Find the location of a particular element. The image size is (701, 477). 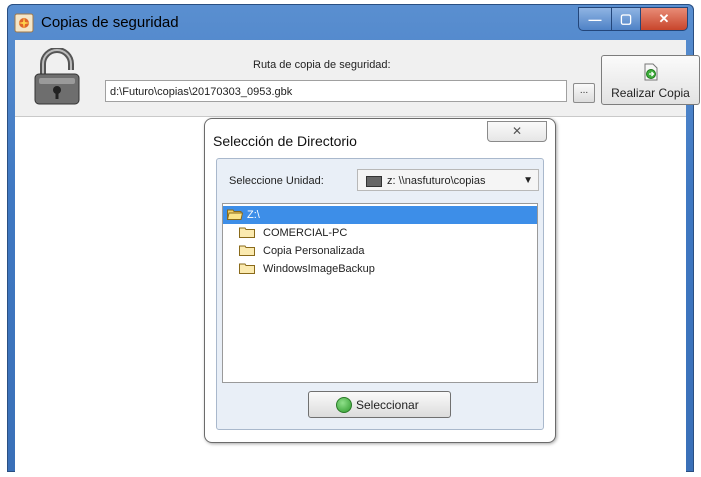

app-icon is located at coordinates (24, 23).